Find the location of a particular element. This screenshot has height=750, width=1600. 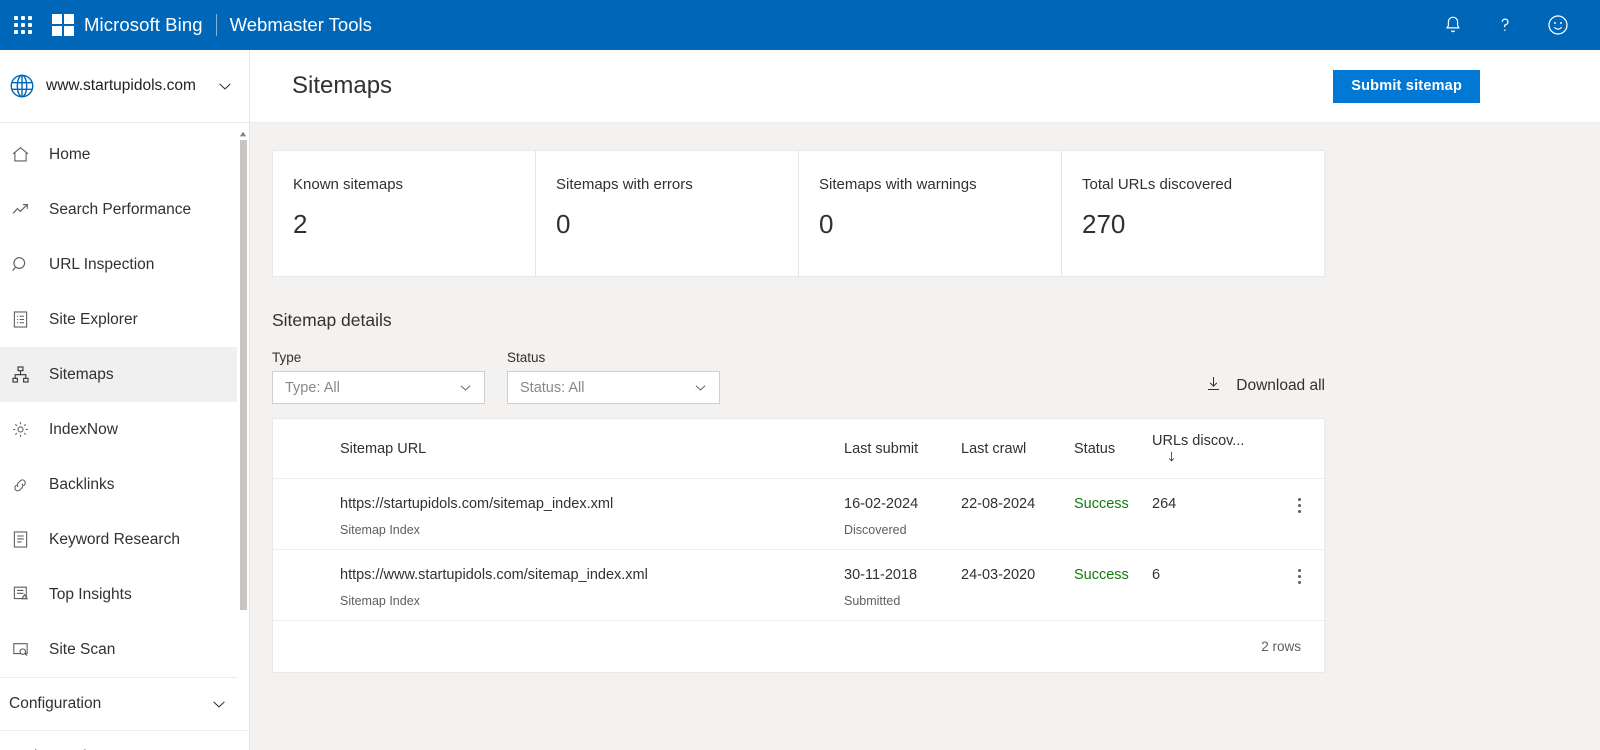

sidebar-scrollbar is located at coordinates (243, 405).